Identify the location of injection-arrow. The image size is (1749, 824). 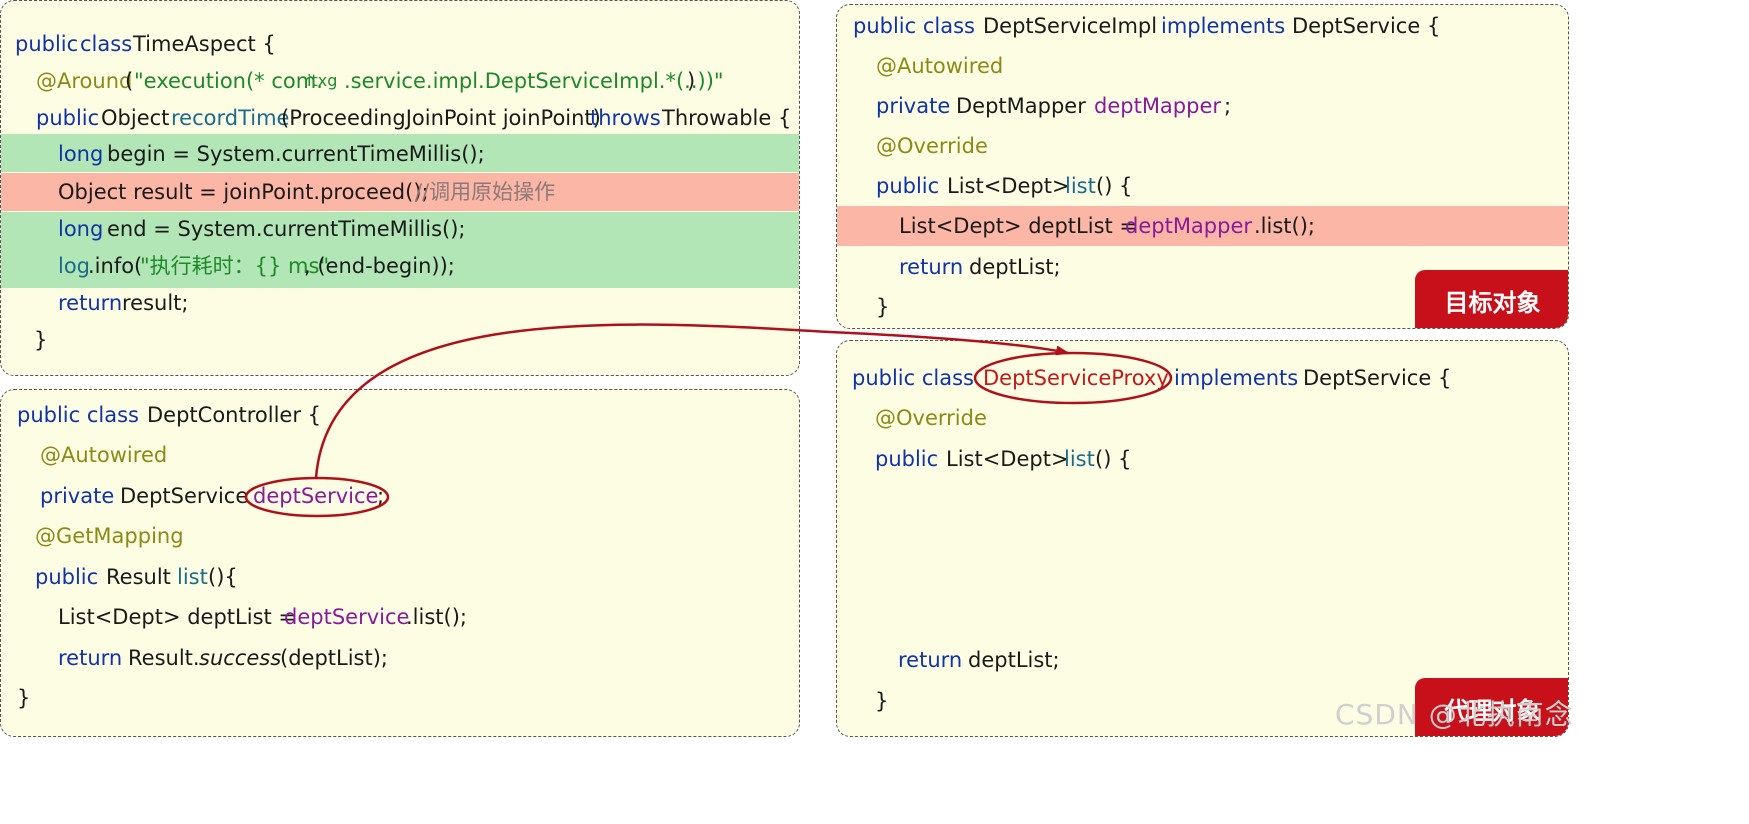
(692, 401).